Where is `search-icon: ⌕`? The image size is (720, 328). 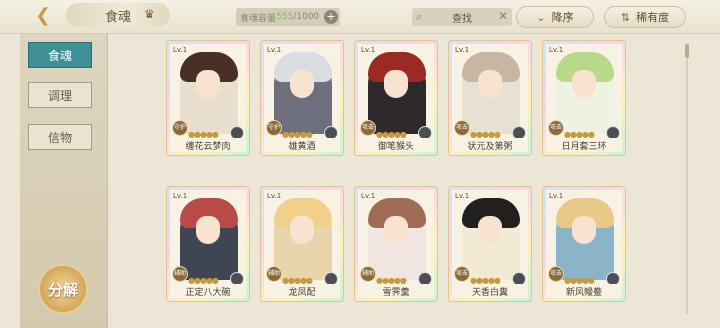
search-icon: ⌕ is located at coordinates (419, 16).